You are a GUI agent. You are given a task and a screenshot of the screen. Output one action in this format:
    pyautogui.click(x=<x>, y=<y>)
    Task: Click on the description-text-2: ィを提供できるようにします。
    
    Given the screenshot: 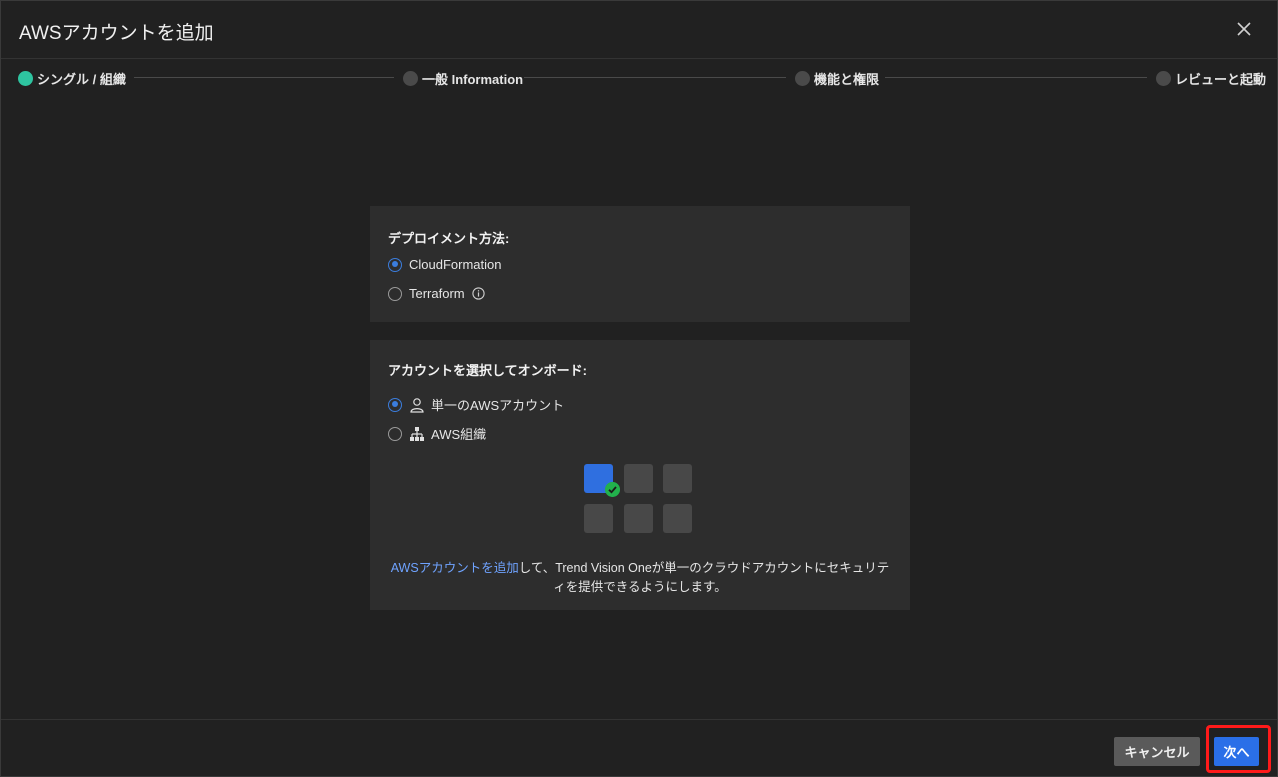 What is the action you would take?
    pyautogui.click(x=640, y=587)
    